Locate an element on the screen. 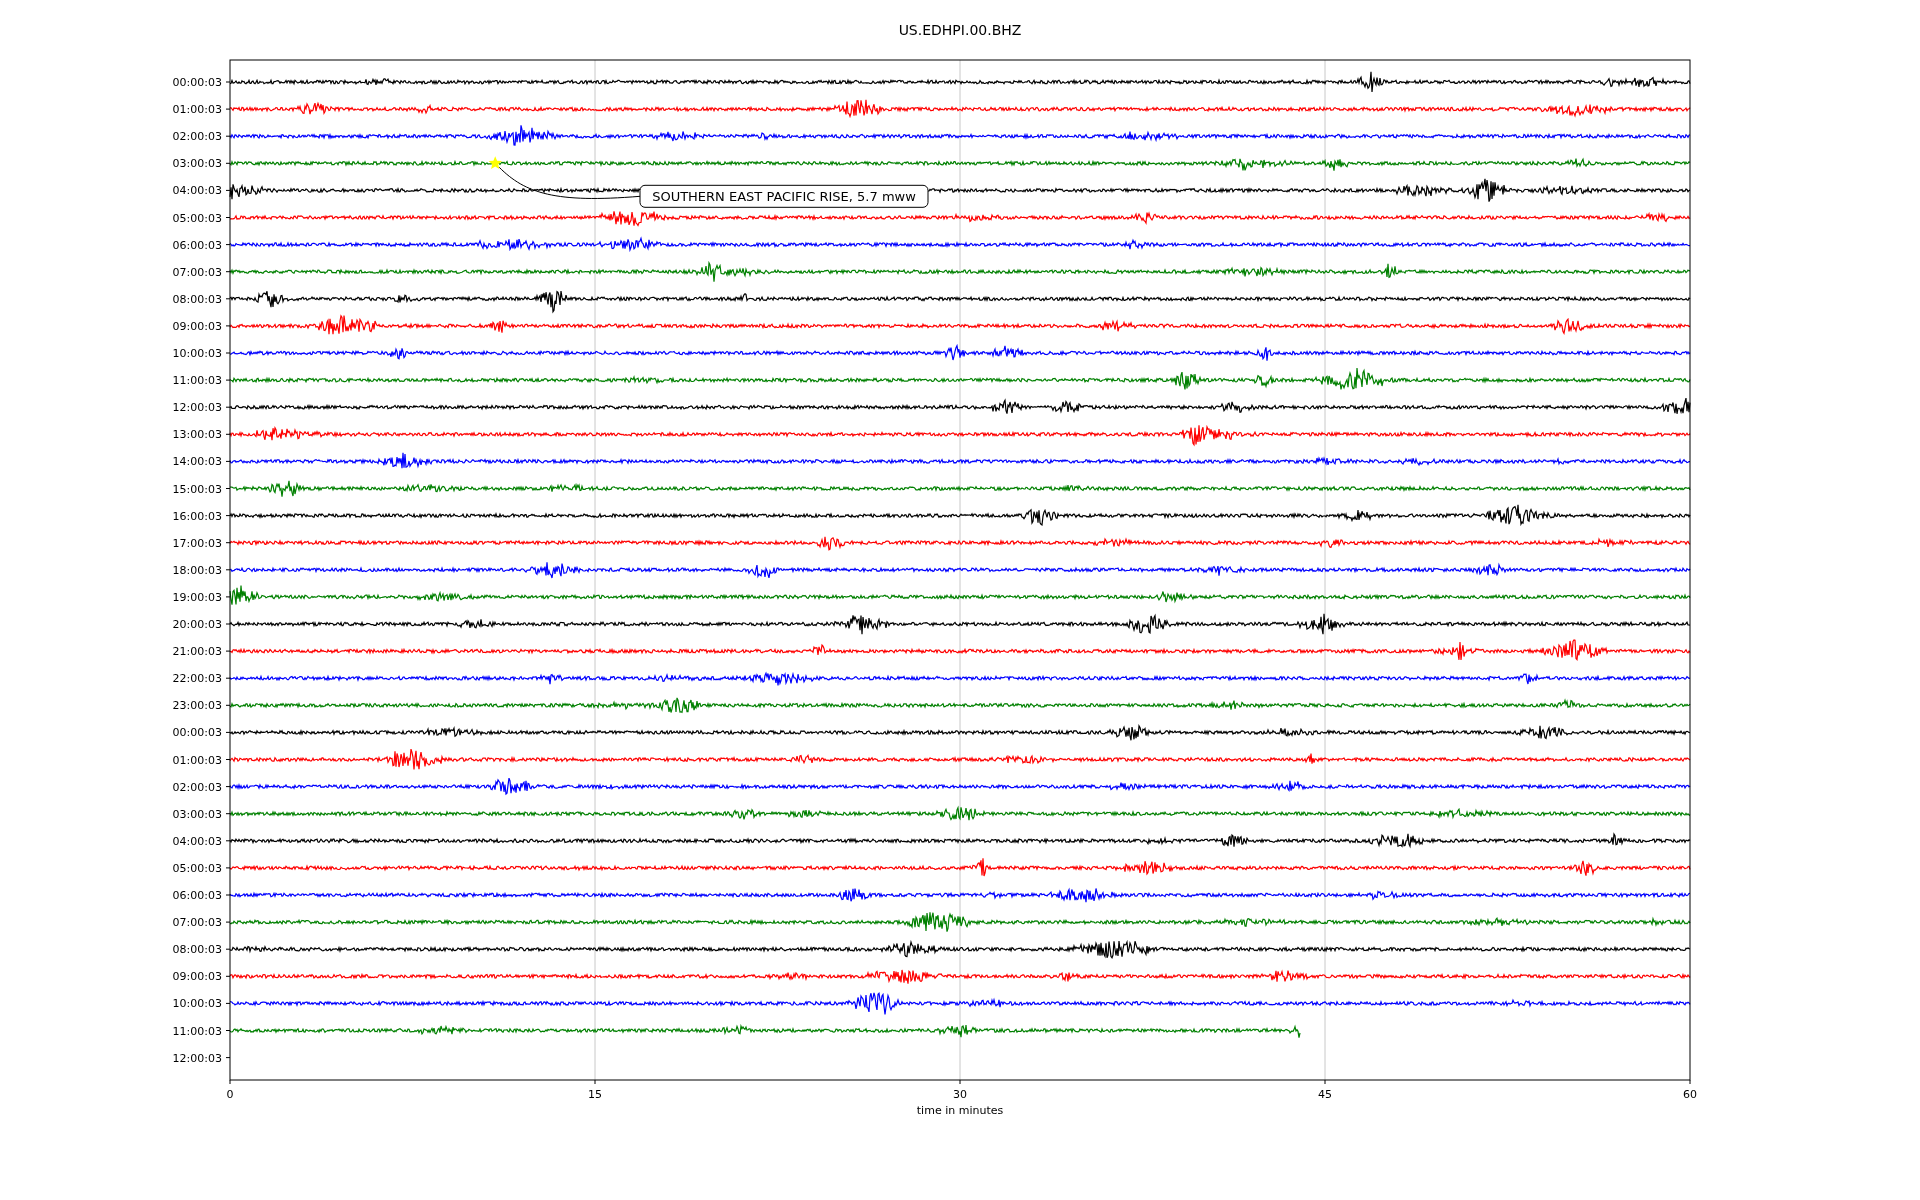 The height and width of the screenshot is (1200, 1920). x-tick-label: 15 is located at coordinates (595, 1094).